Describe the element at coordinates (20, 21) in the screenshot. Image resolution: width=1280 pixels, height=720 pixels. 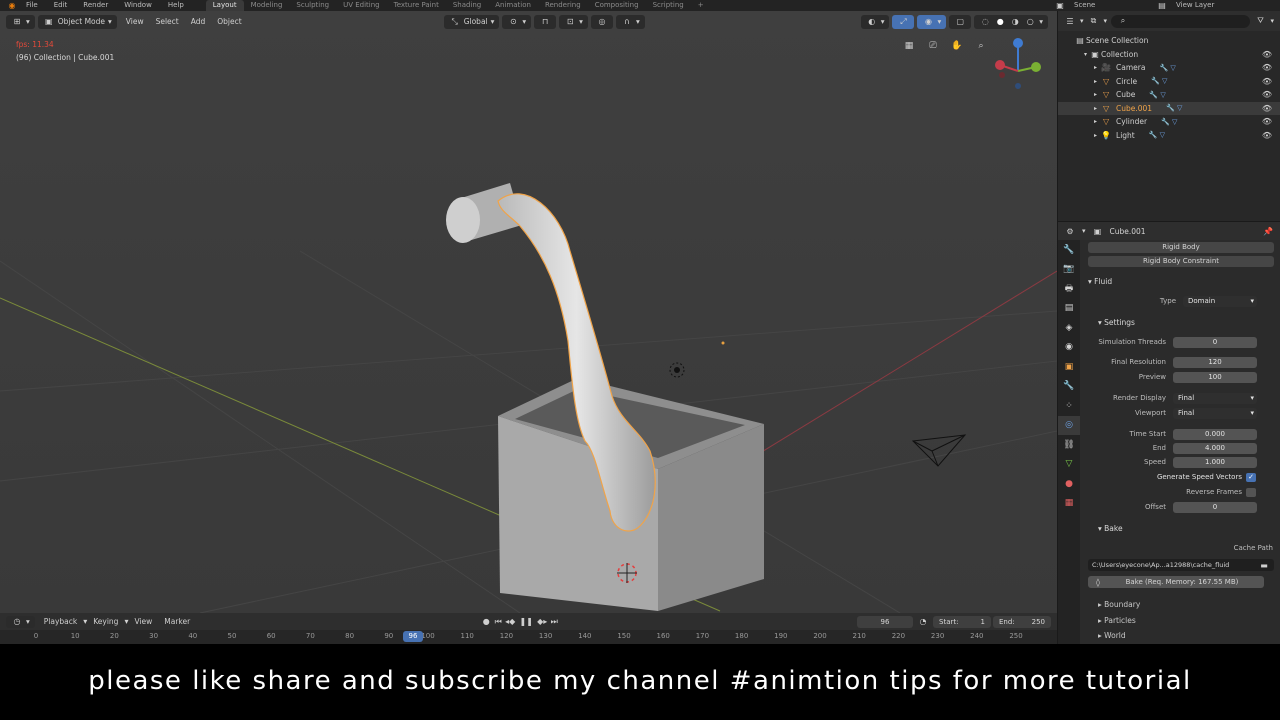
I see `editor-type-button: ⊞ ▾` at that location.